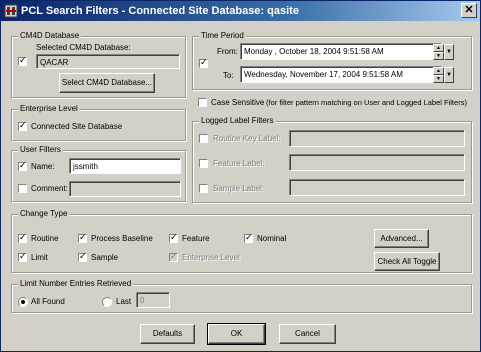 The height and width of the screenshot is (352, 481). I want to click on sample-label-input, so click(377, 187).